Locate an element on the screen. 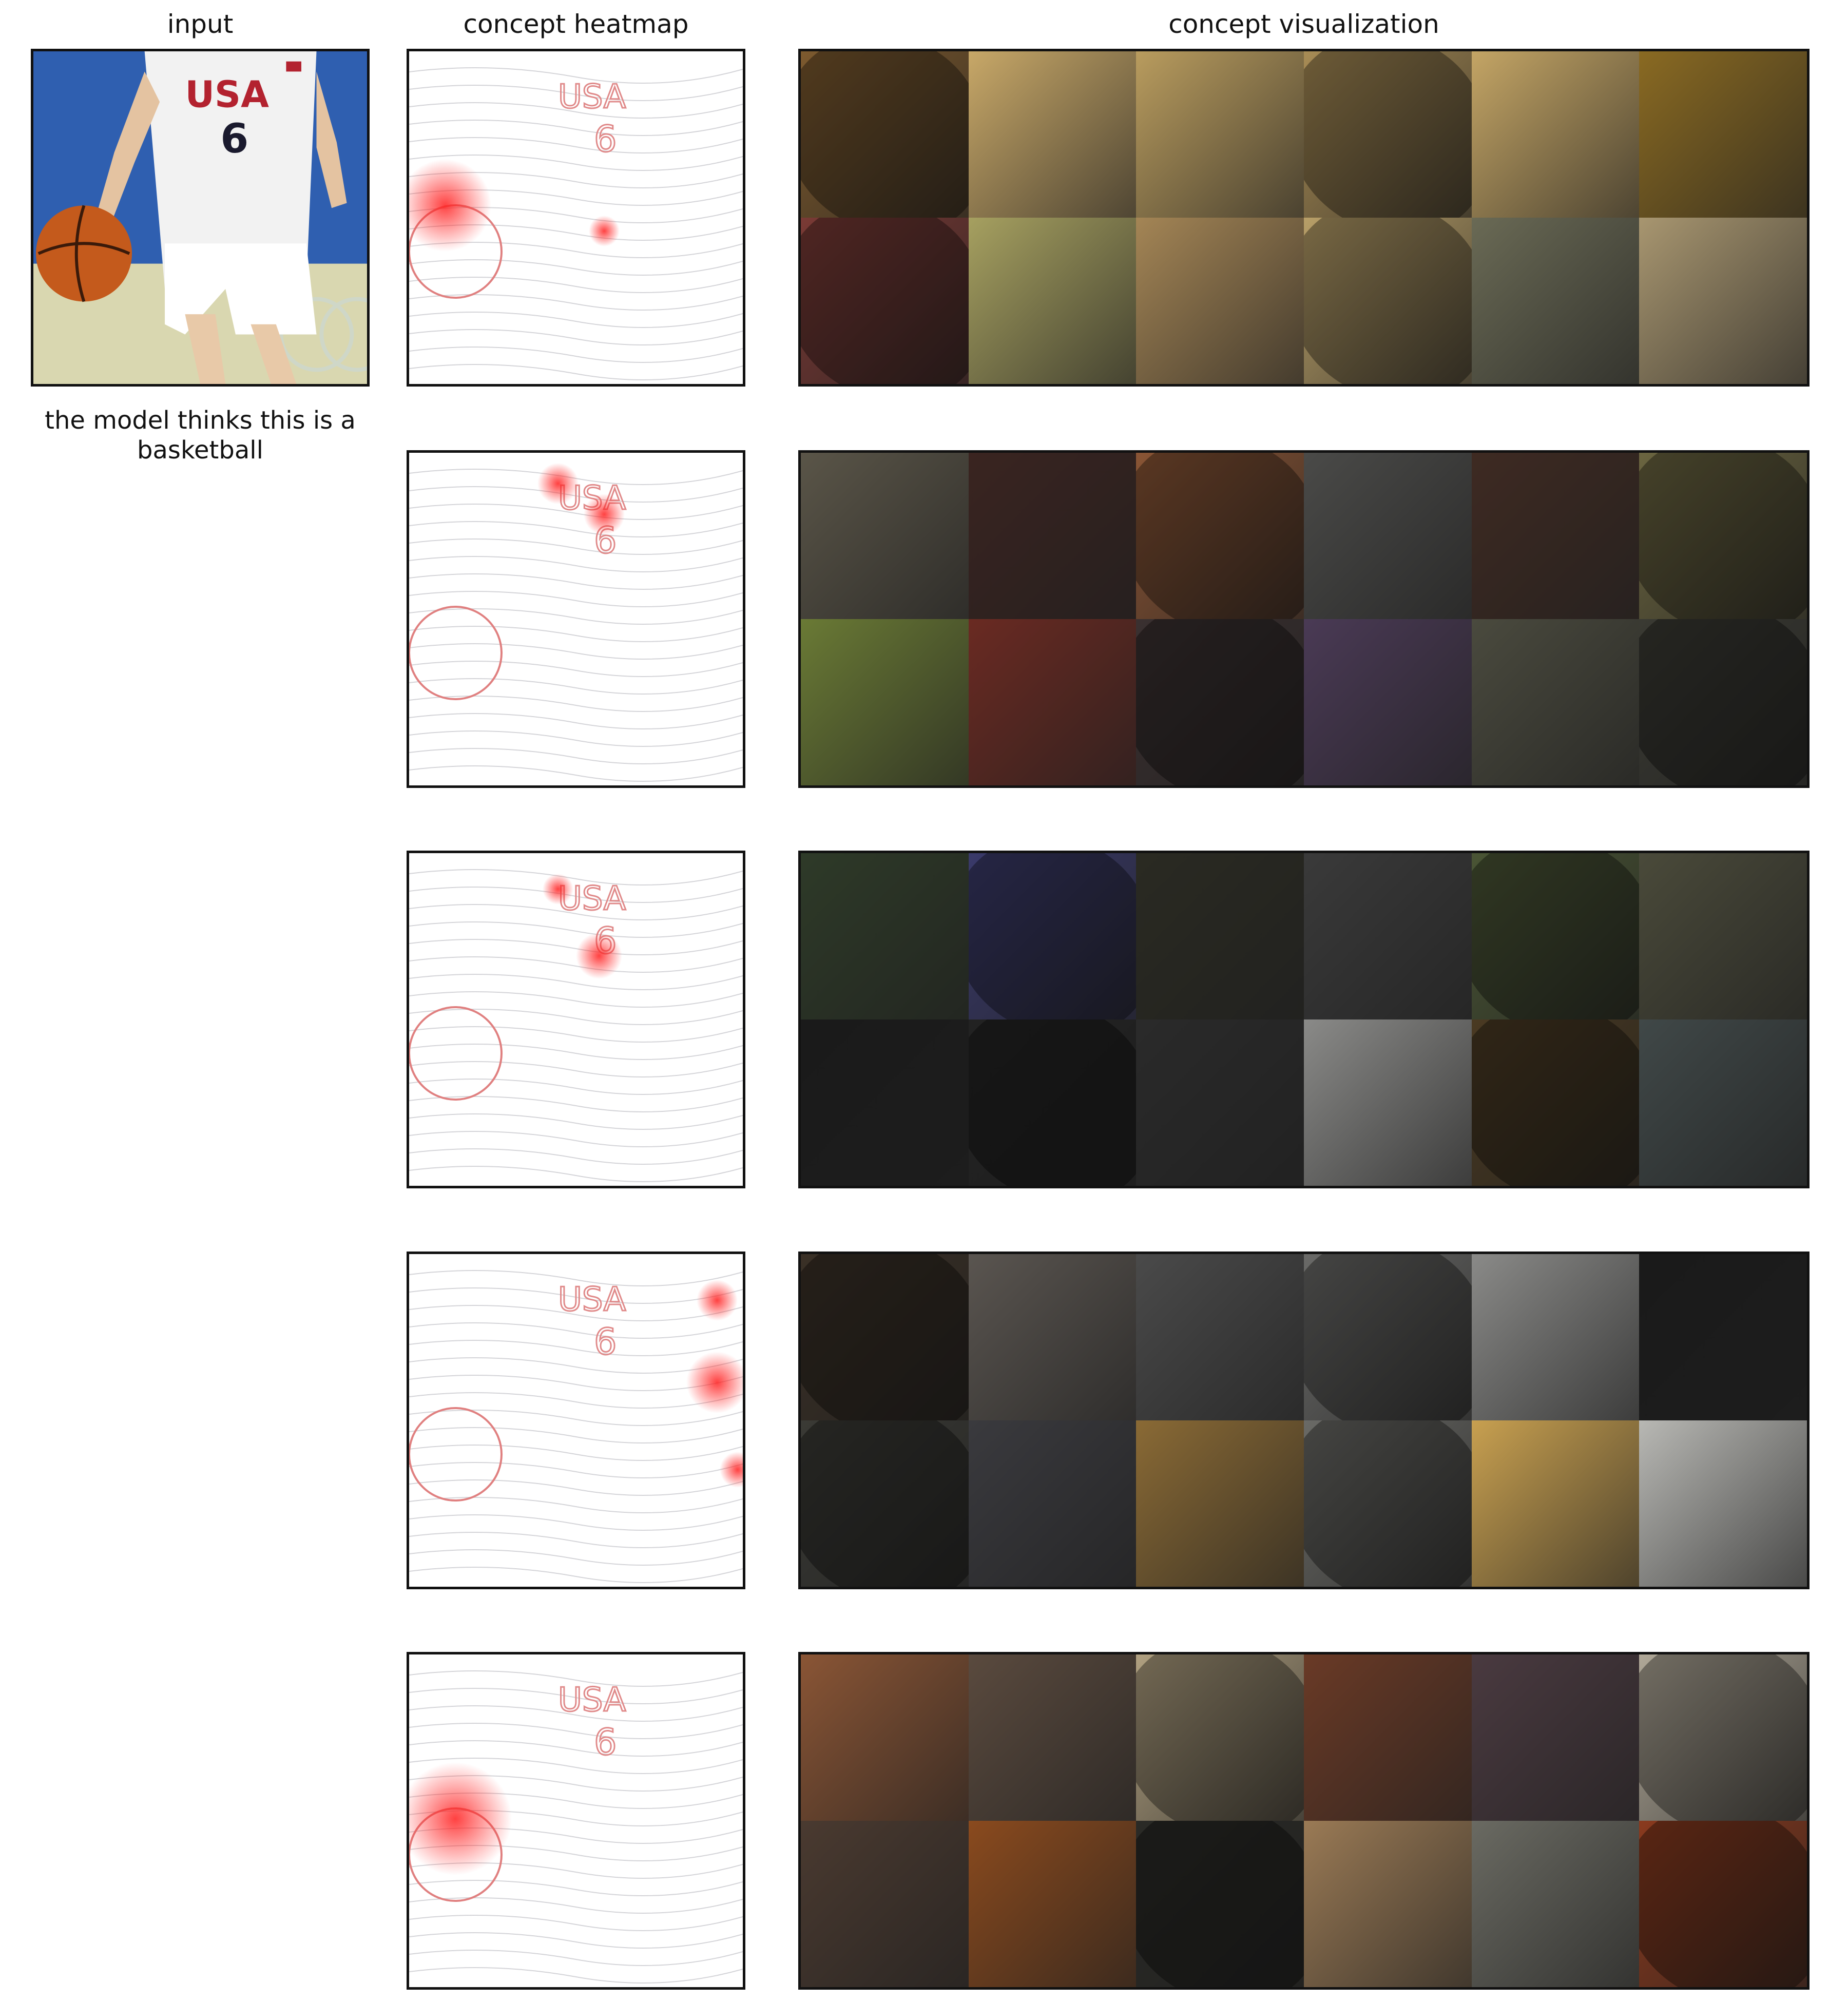  prediction-caption: the model thinks this is a basketball is located at coordinates (200, 435).